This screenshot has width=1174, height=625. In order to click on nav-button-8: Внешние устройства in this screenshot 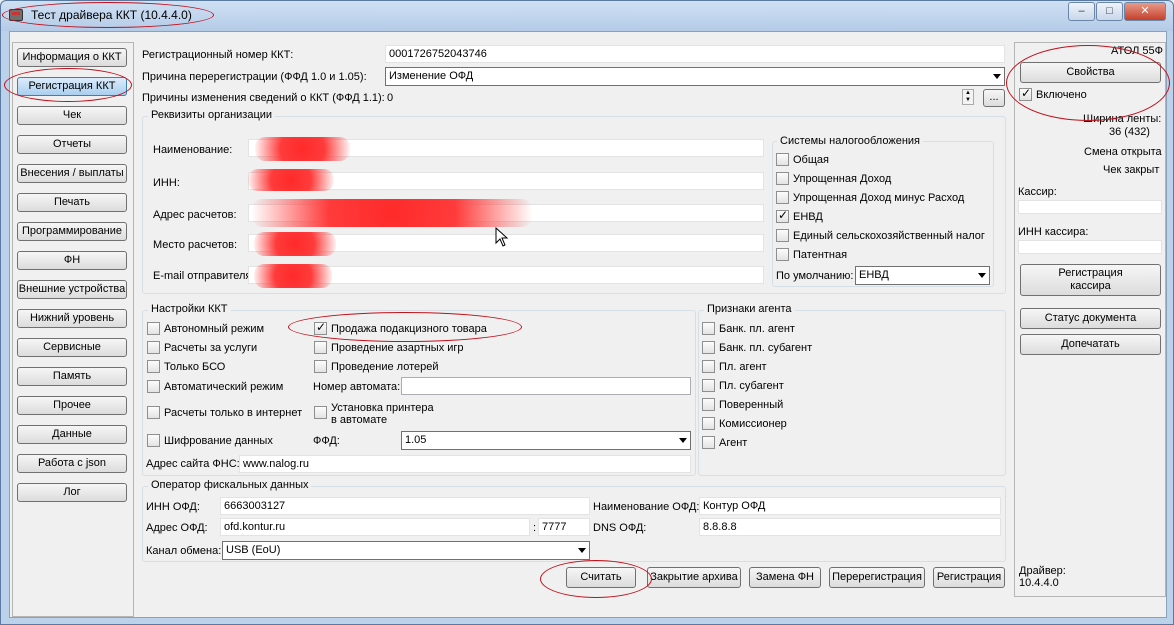, I will do `click(72, 289)`.